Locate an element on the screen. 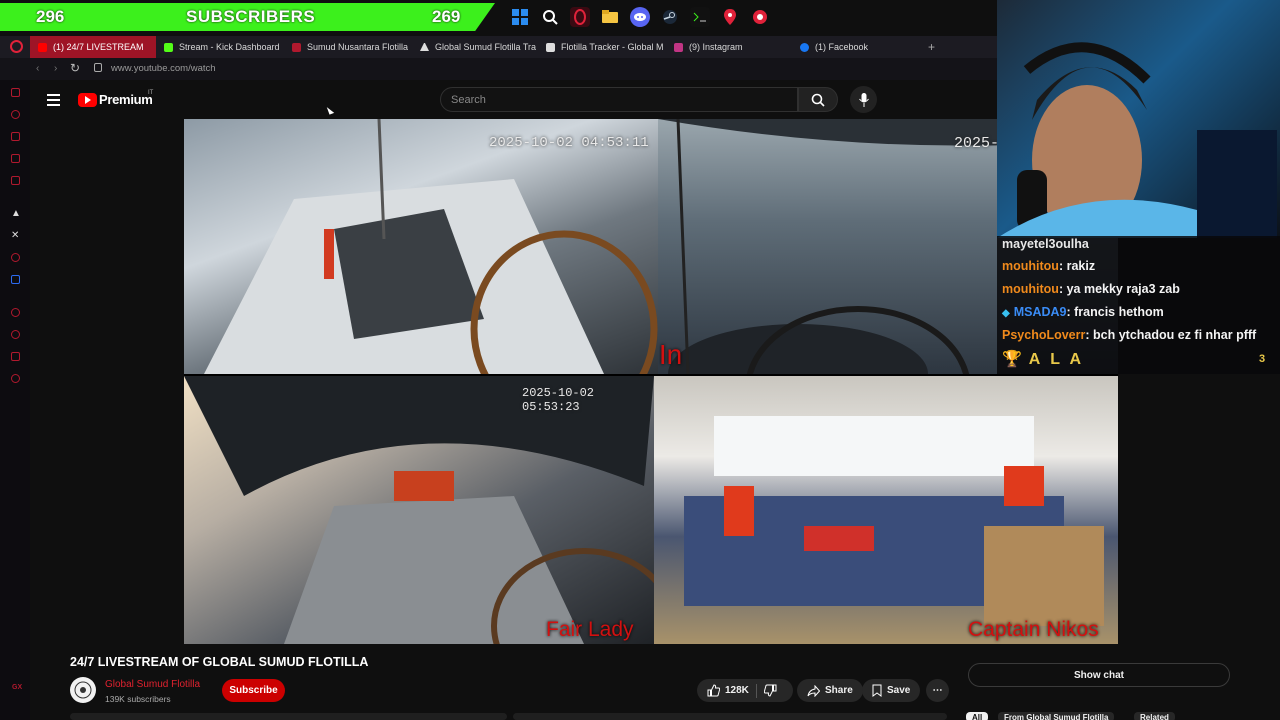 The width and height of the screenshot is (1280, 720). sidebar-bag-icon is located at coordinates (15, 136).